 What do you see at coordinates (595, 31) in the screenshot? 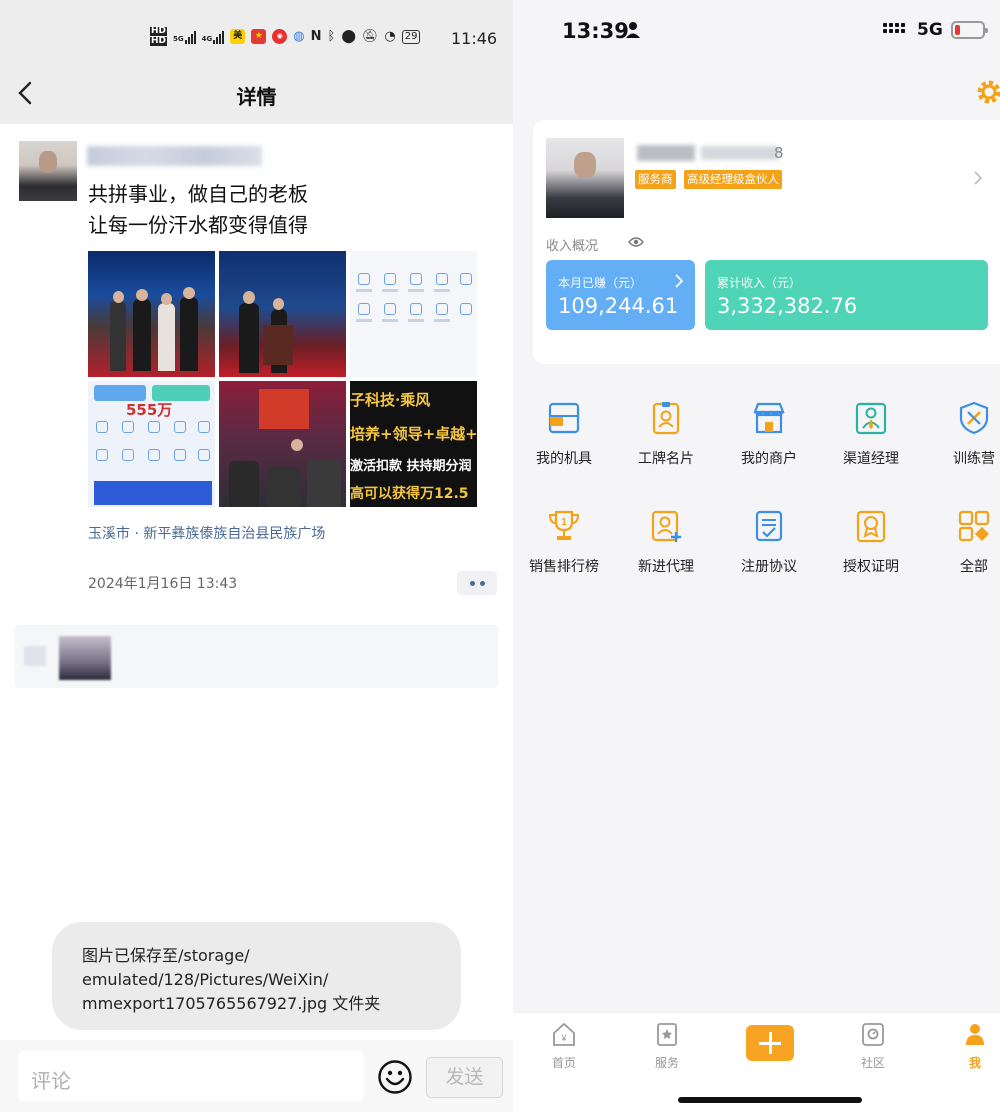
I see `status-time: 13:39` at bounding box center [595, 31].